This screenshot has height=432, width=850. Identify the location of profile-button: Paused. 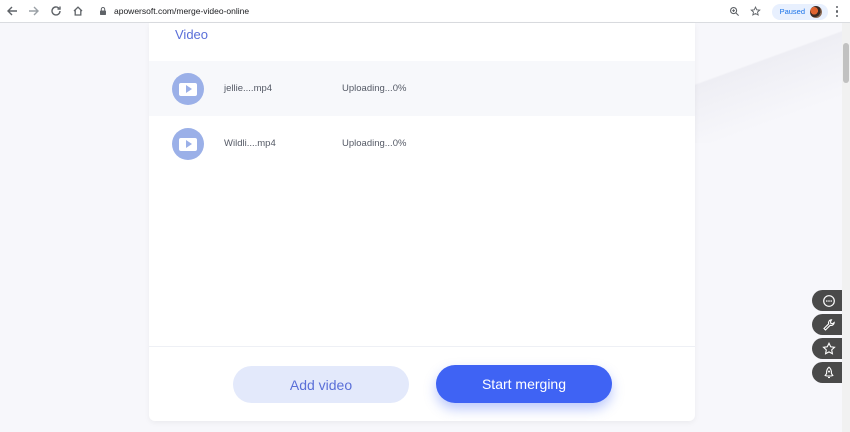
(799, 11).